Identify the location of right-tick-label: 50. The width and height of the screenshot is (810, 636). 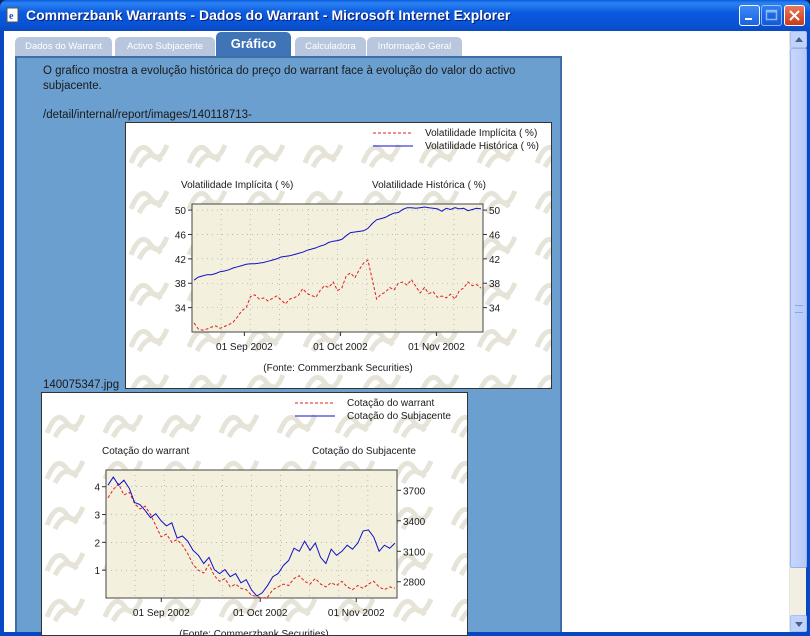
(495, 211).